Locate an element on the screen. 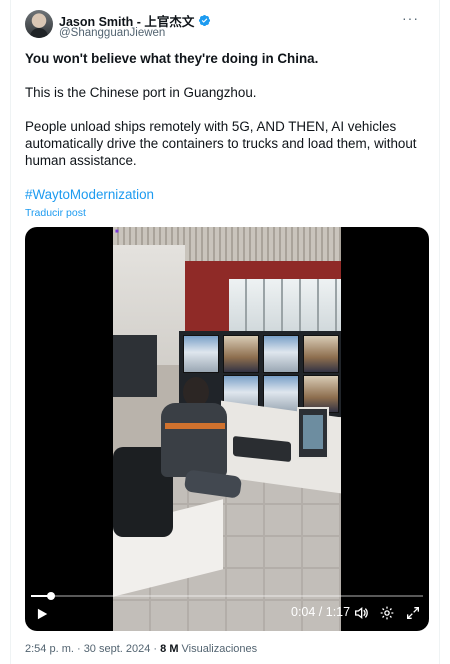 The image size is (450, 664). volume-icon is located at coordinates (361, 613).